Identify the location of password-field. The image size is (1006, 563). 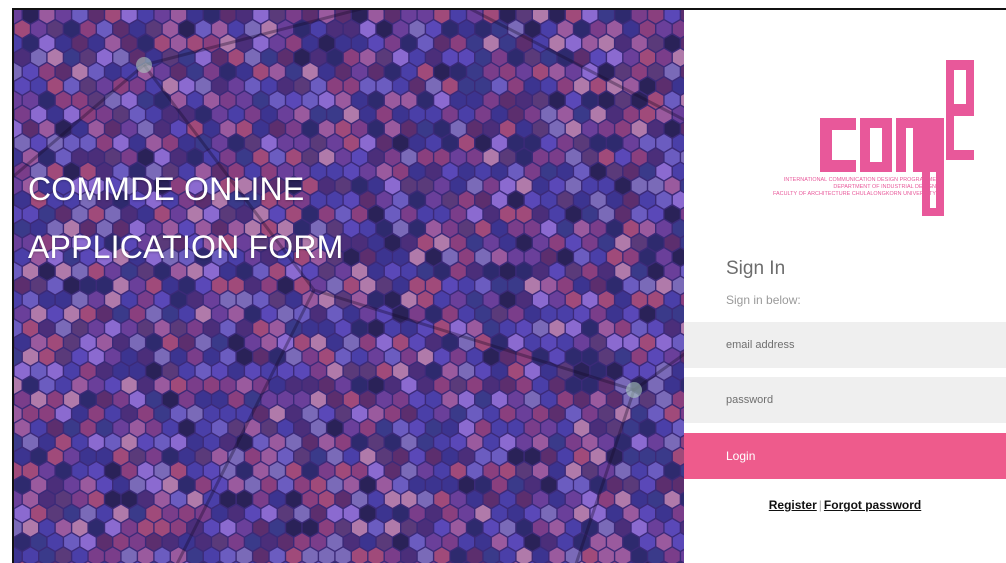
(845, 400).